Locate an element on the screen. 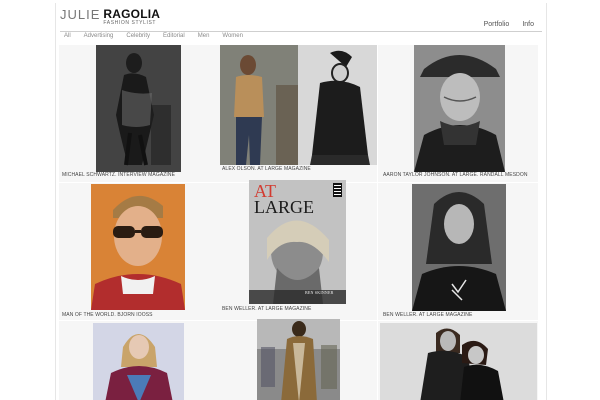  magazine-cover-name: BEN SKINNER is located at coordinates (319, 292).